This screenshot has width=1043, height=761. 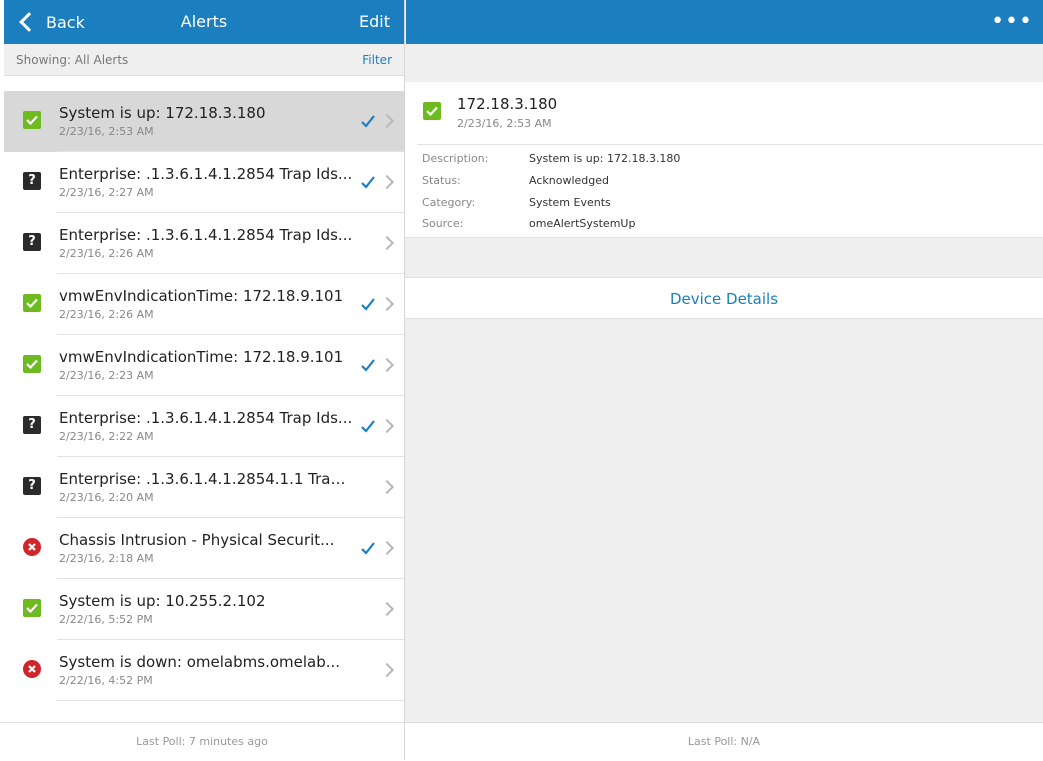 I want to click on right-navigation-bar: •••, so click(x=724, y=22).